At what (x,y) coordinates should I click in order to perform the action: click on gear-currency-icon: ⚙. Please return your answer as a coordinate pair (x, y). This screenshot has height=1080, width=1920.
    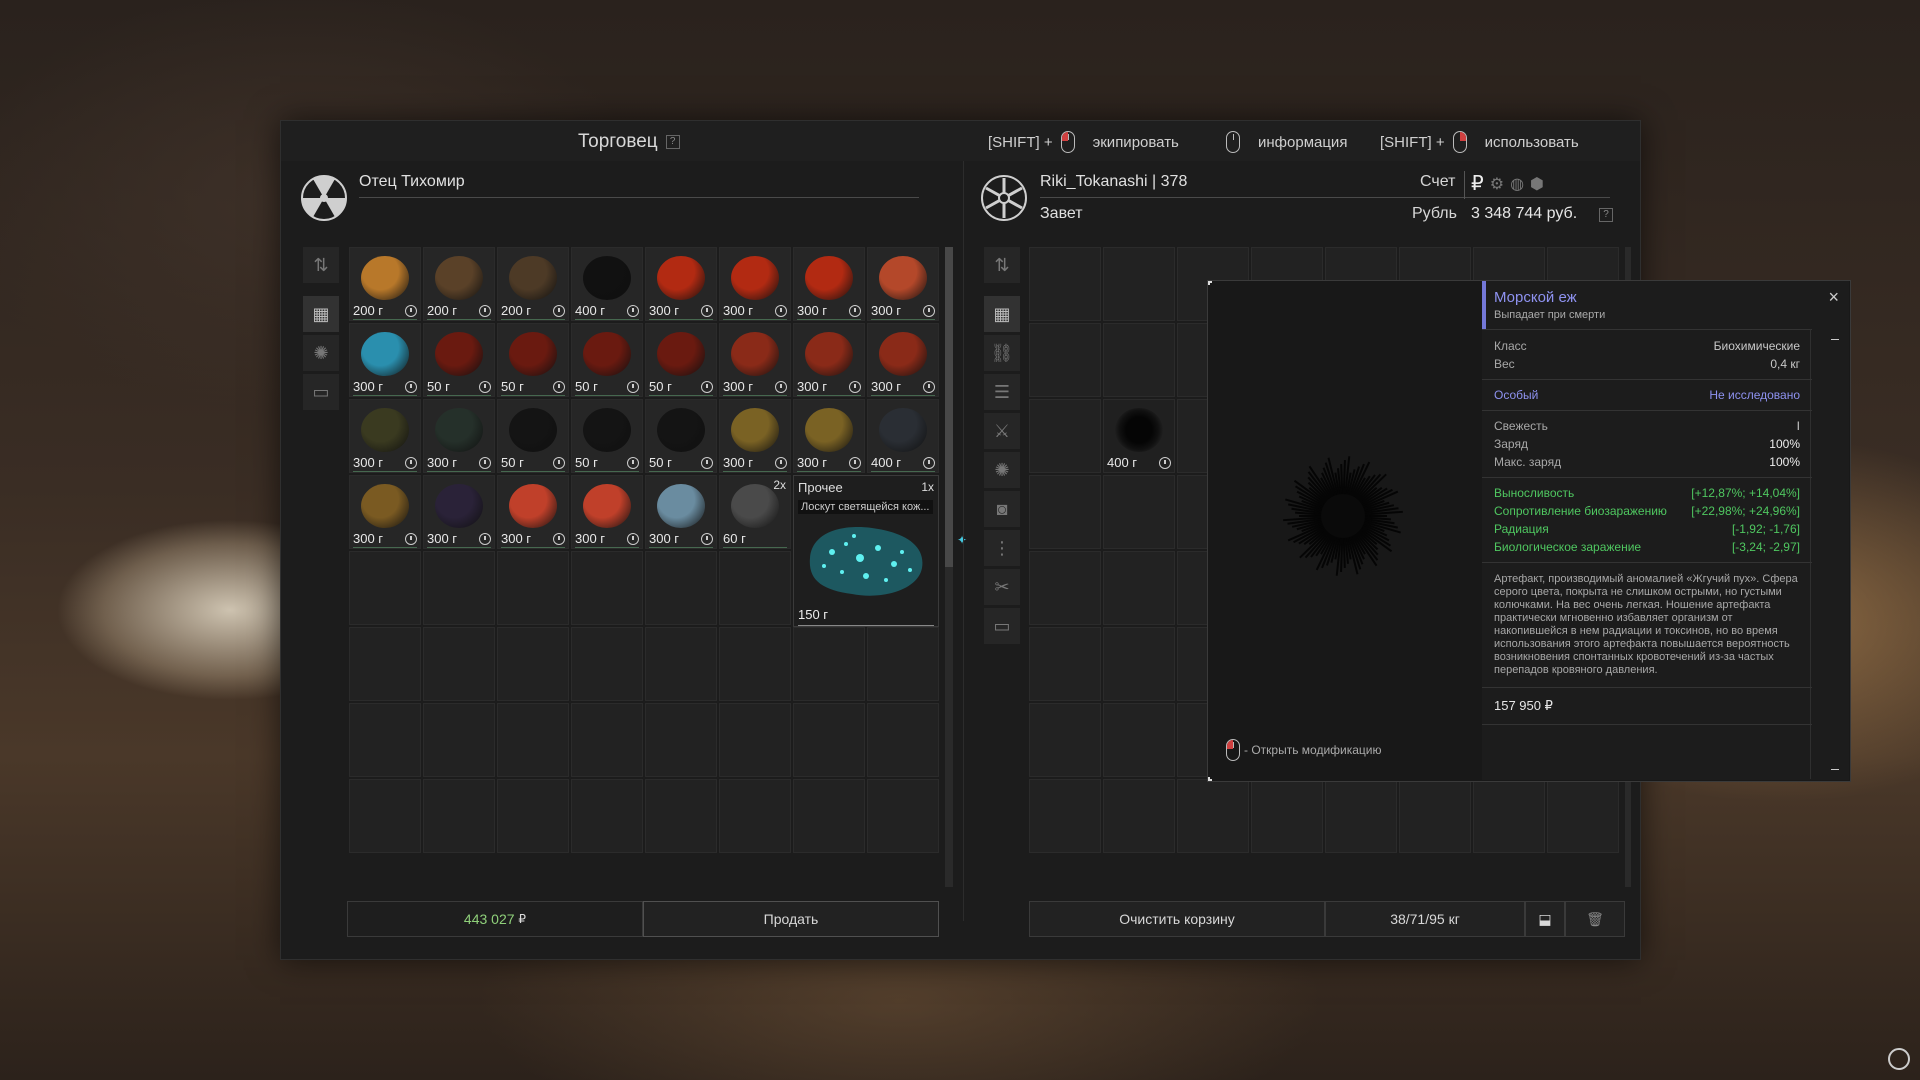
    Looking at the image, I should click on (1497, 184).